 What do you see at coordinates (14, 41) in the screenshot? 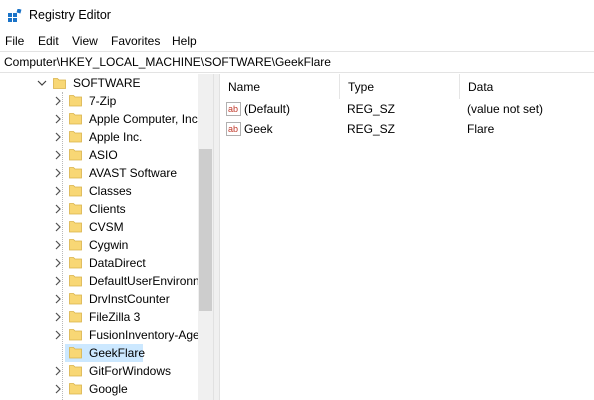
I see `menu-file: File` at bounding box center [14, 41].